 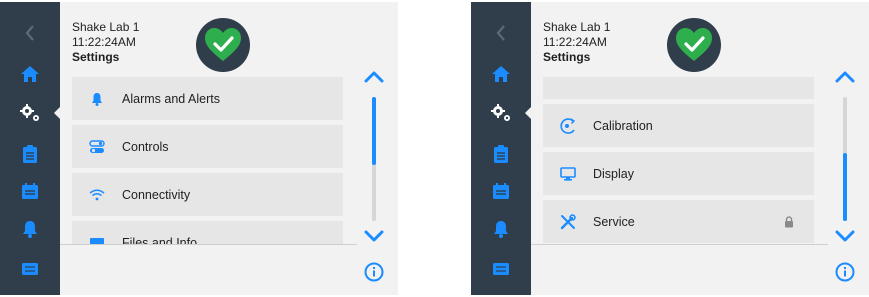 I want to click on calibration-icon, so click(x=568, y=125).